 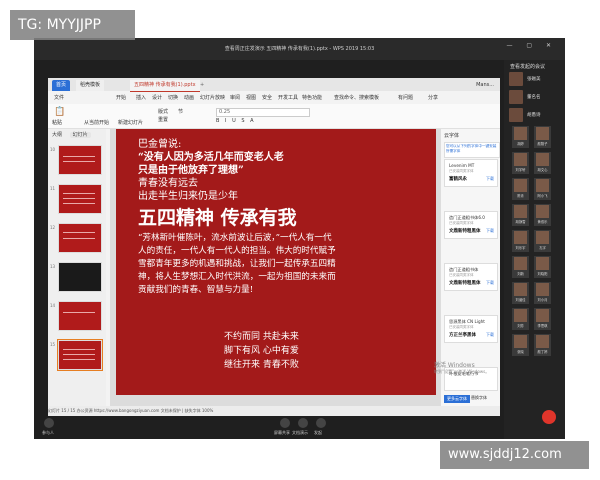 What do you see at coordinates (180, 111) in the screenshot?
I see `section-button: 节` at bounding box center [180, 111].